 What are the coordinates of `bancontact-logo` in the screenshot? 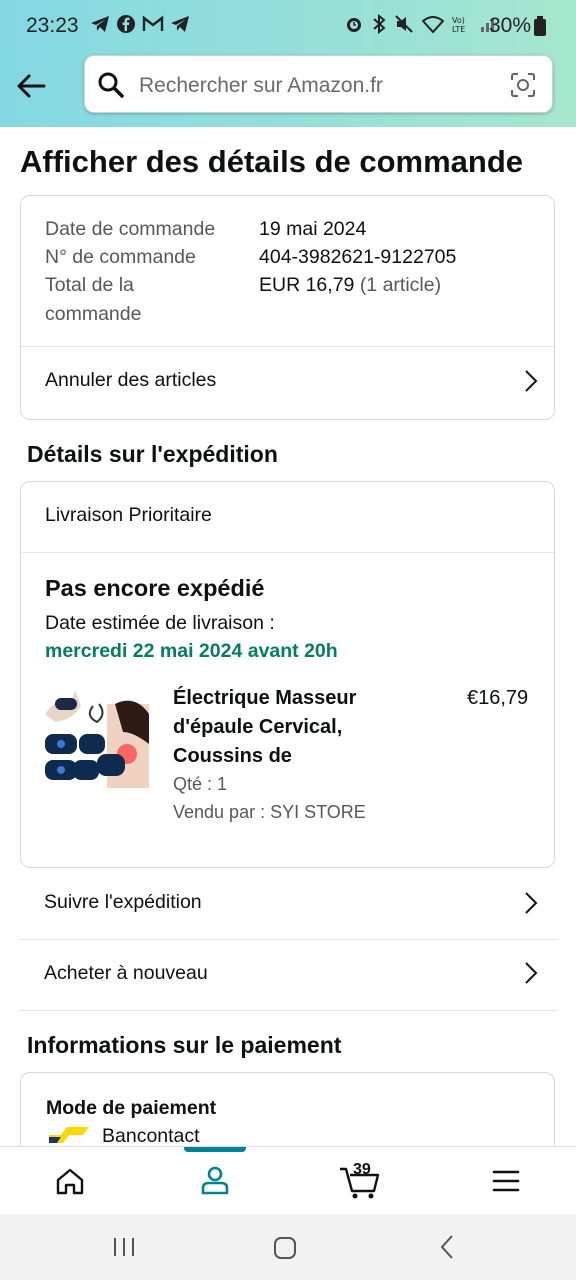 It's located at (69, 1135).